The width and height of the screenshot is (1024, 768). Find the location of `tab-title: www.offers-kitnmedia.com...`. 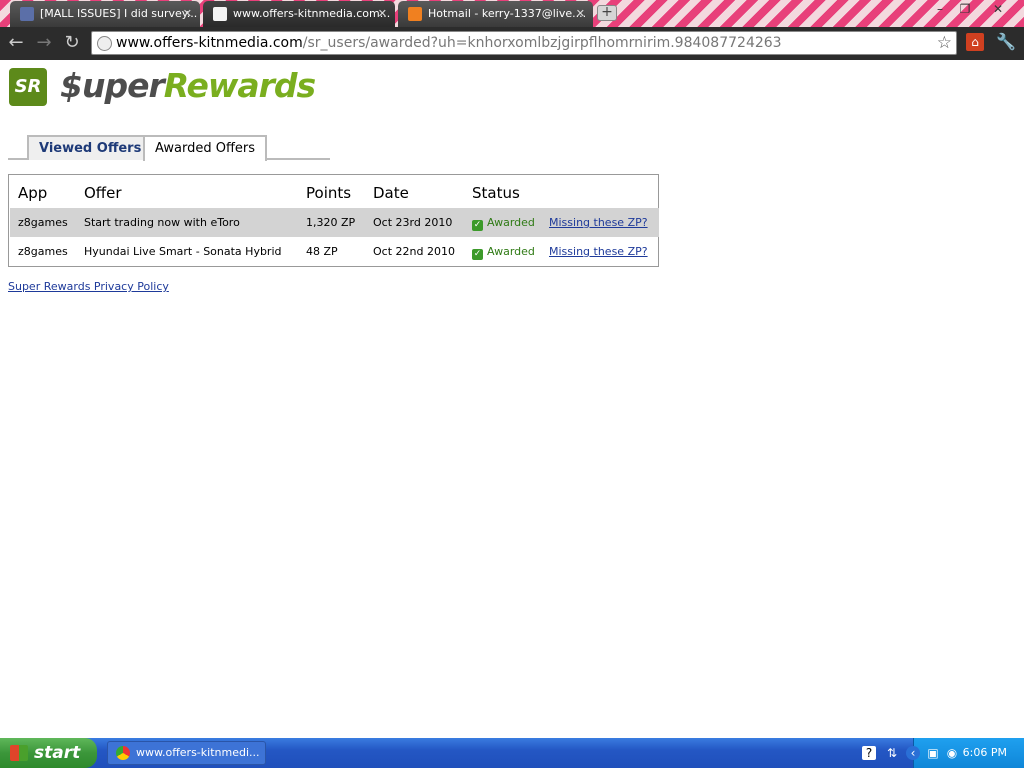

tab-title: www.offers-kitnmedia.com... is located at coordinates (312, 13).